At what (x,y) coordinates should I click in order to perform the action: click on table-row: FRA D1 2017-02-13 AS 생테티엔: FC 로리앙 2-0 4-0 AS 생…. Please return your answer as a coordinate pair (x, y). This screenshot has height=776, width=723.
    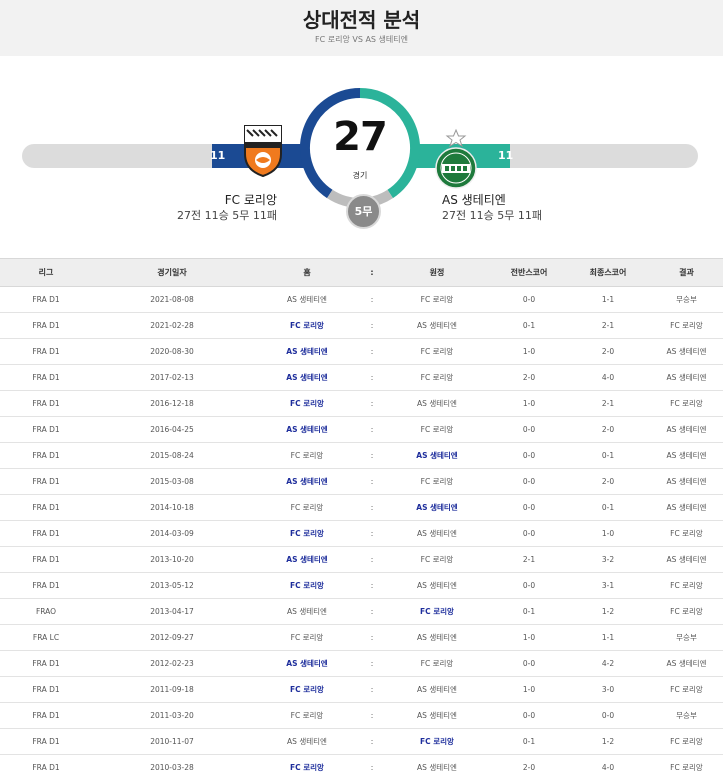
    Looking at the image, I should click on (361, 377).